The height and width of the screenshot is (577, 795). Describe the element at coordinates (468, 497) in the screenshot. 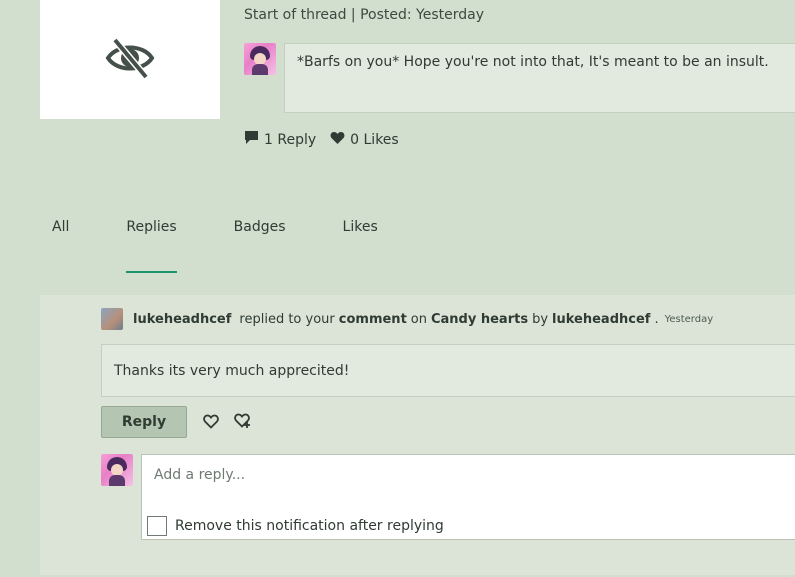

I see `reply-composer: Remove this notification after replying` at that location.